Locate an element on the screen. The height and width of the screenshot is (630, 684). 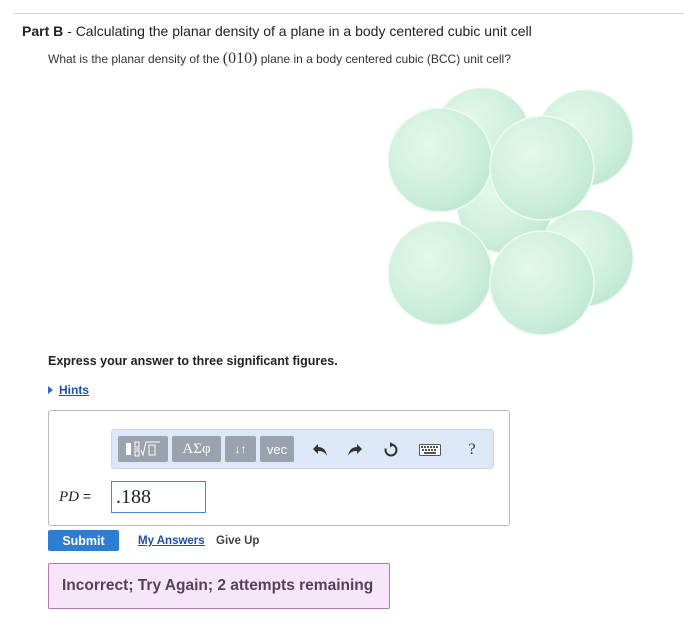
hints-toggle: Hints is located at coordinates (68, 390).